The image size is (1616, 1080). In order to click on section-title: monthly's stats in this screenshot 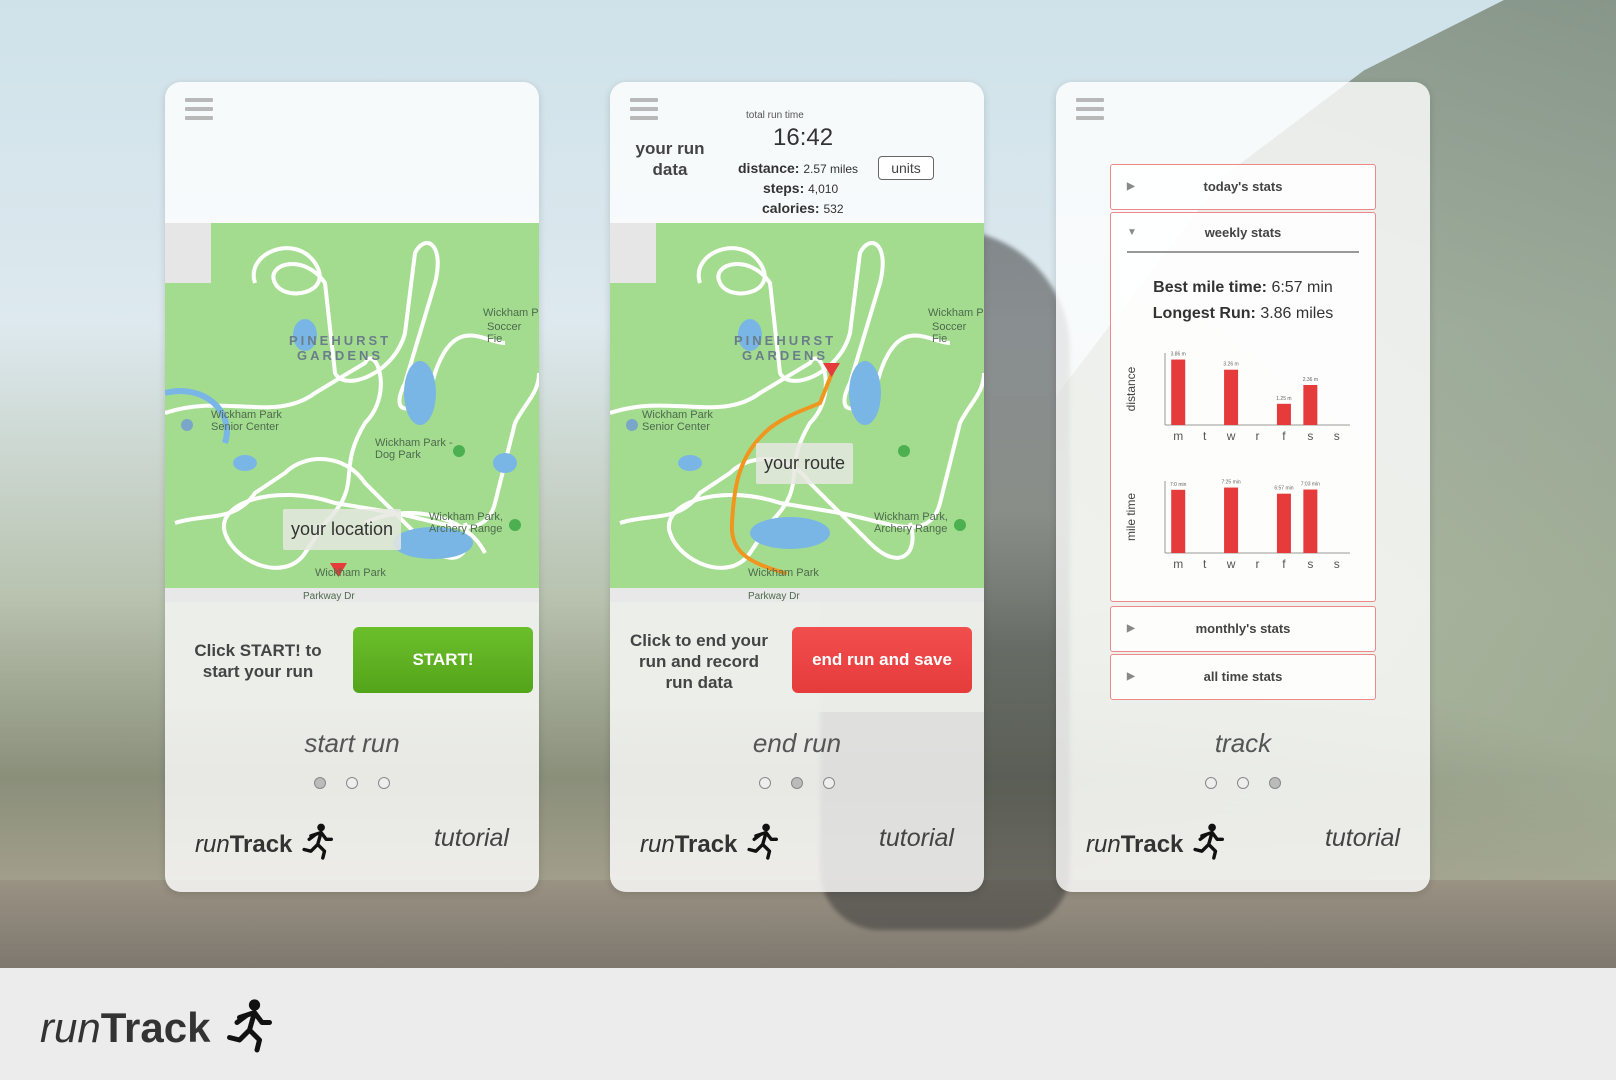, I will do `click(1243, 628)`.